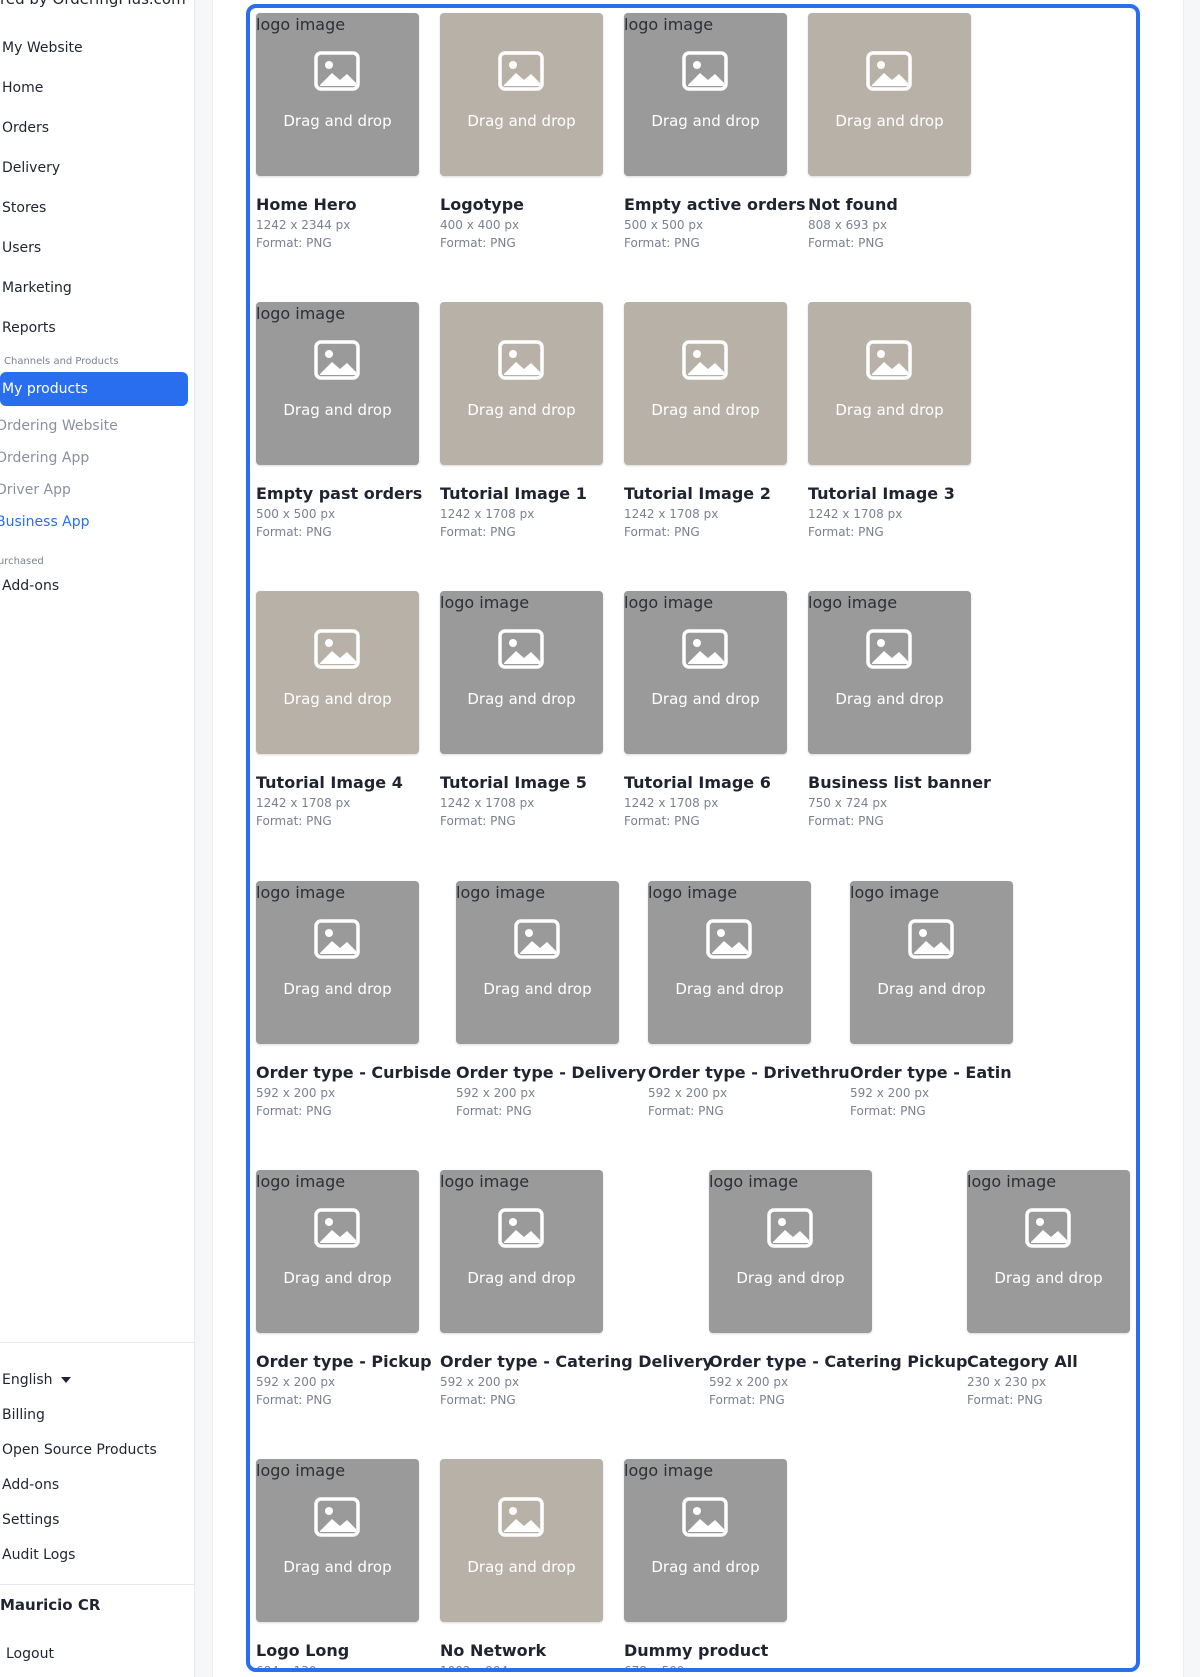 The height and width of the screenshot is (1677, 1200). I want to click on sidebar-item-open-source: Open Source Products, so click(97, 1450).